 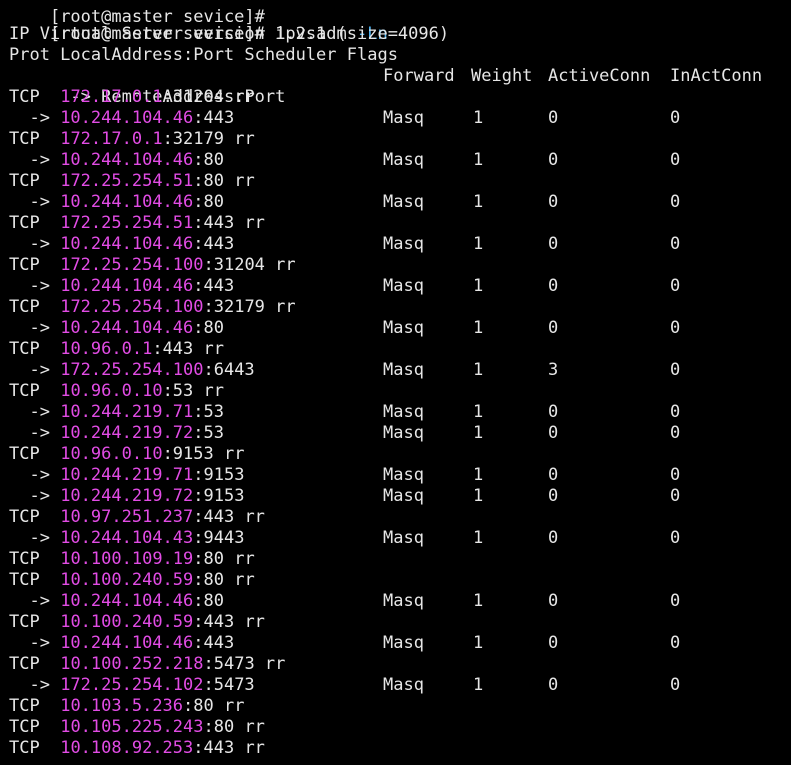 I want to click on virtual-service-row: TCP 10.96.0.10:9153 rr, so click(x=394, y=454).